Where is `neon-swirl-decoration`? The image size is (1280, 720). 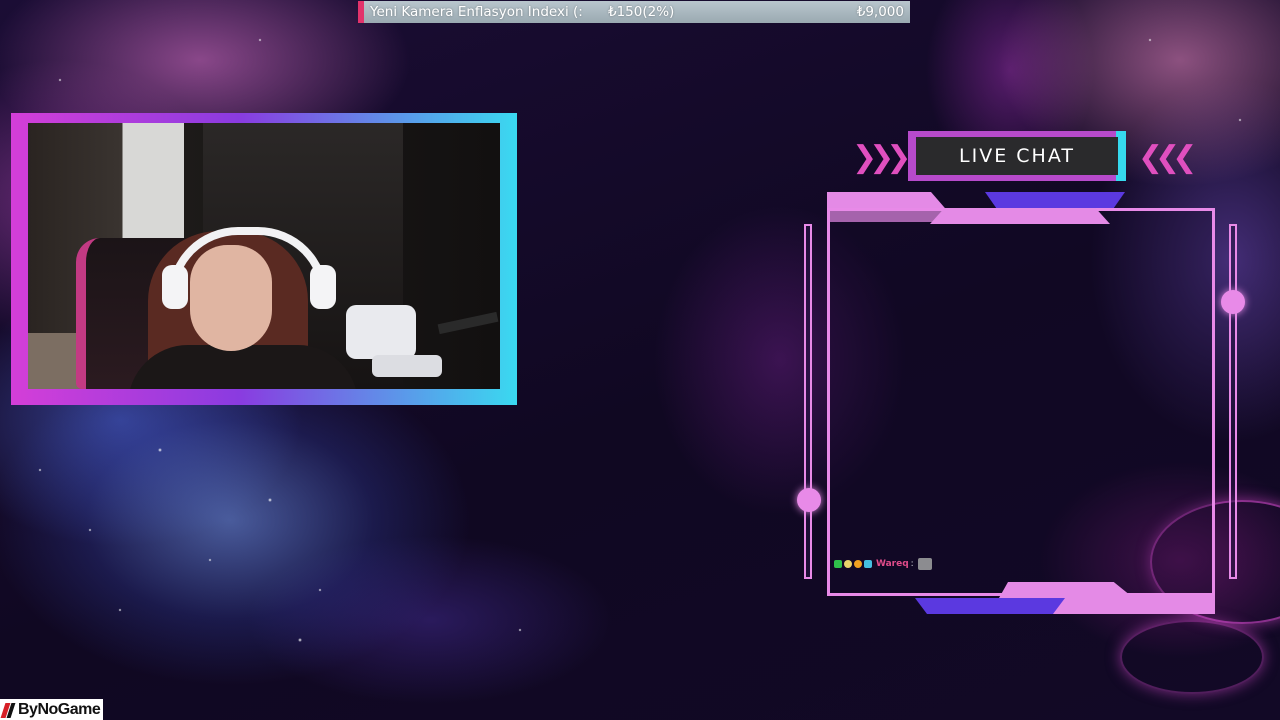 neon-swirl-decoration is located at coordinates (1192, 657).